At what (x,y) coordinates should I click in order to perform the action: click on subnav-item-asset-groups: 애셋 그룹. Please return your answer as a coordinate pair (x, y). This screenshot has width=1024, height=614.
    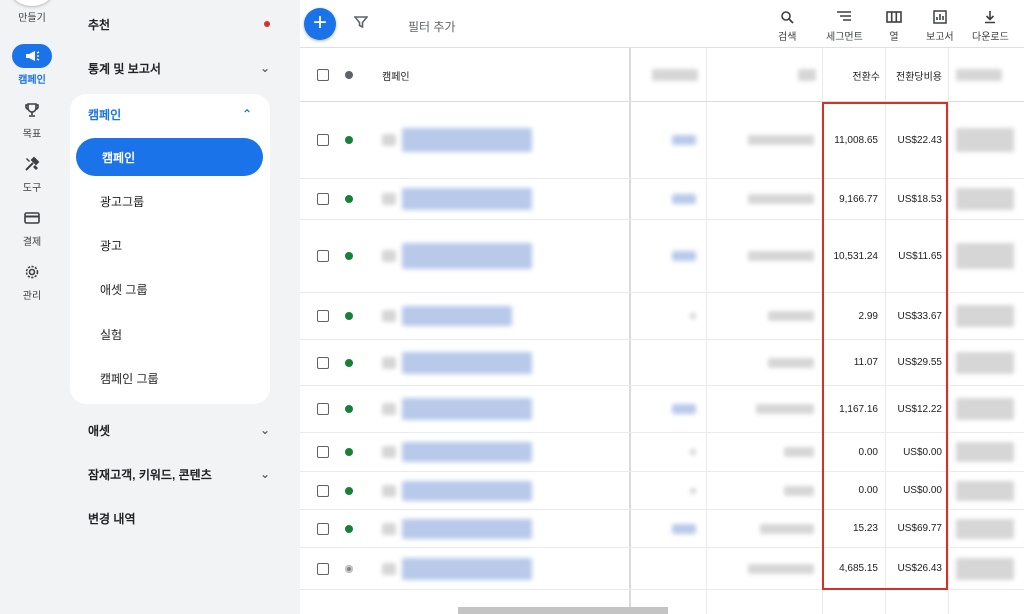
    Looking at the image, I should click on (124, 289).